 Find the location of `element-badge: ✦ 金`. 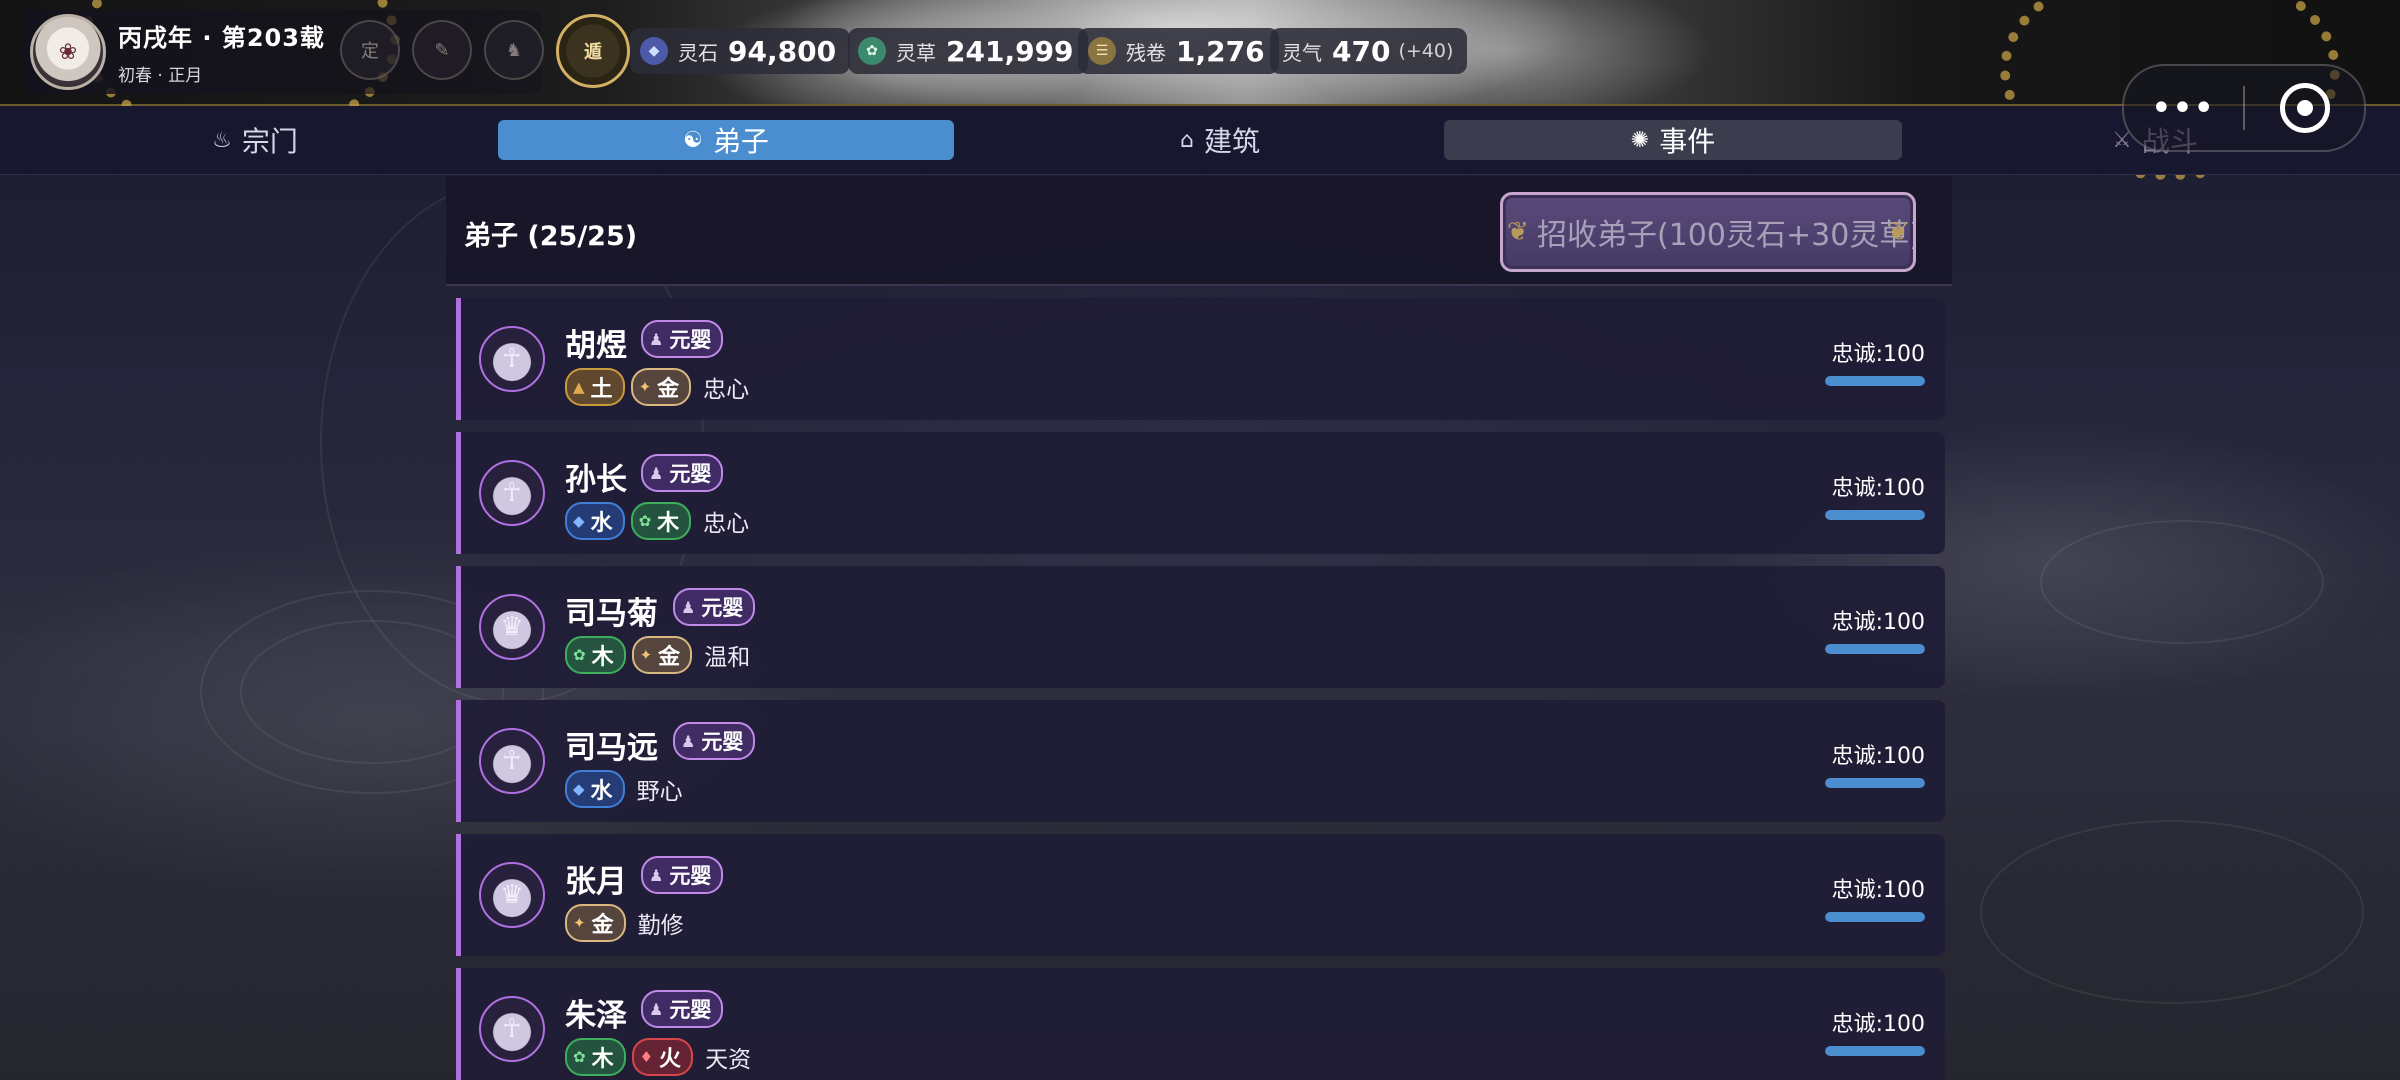

element-badge: ✦ 金 is located at coordinates (662, 655).